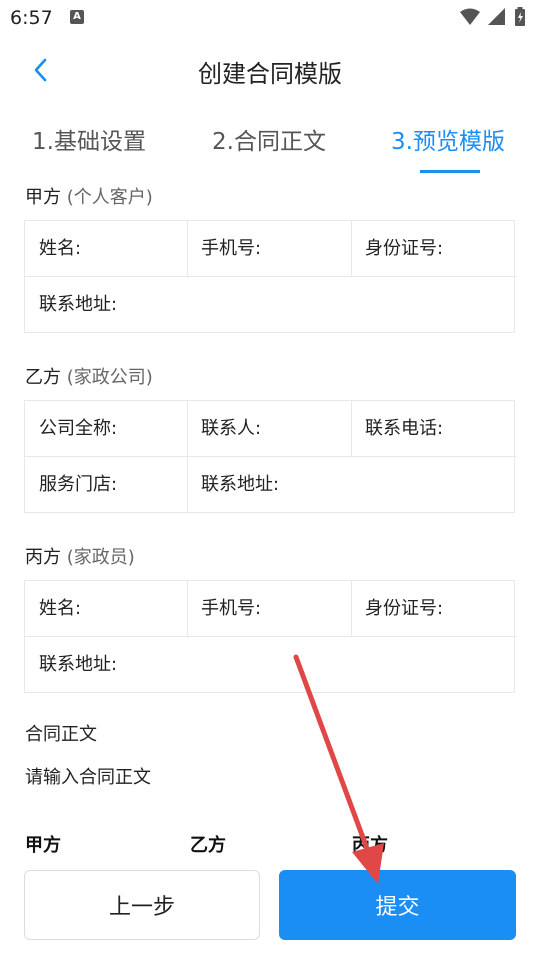 The height and width of the screenshot is (960, 540). I want to click on party-c-heading: 丙方 (家政员), so click(80, 556).